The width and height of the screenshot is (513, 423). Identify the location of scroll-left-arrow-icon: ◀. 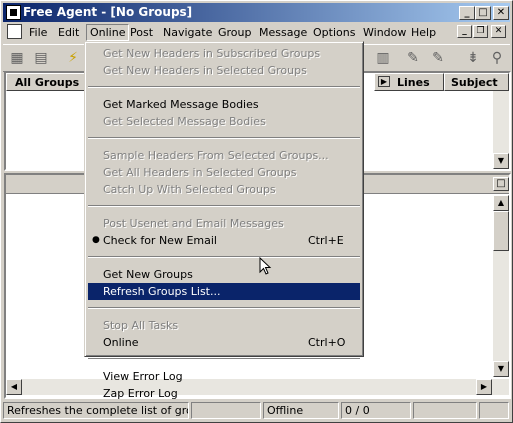
(14, 387).